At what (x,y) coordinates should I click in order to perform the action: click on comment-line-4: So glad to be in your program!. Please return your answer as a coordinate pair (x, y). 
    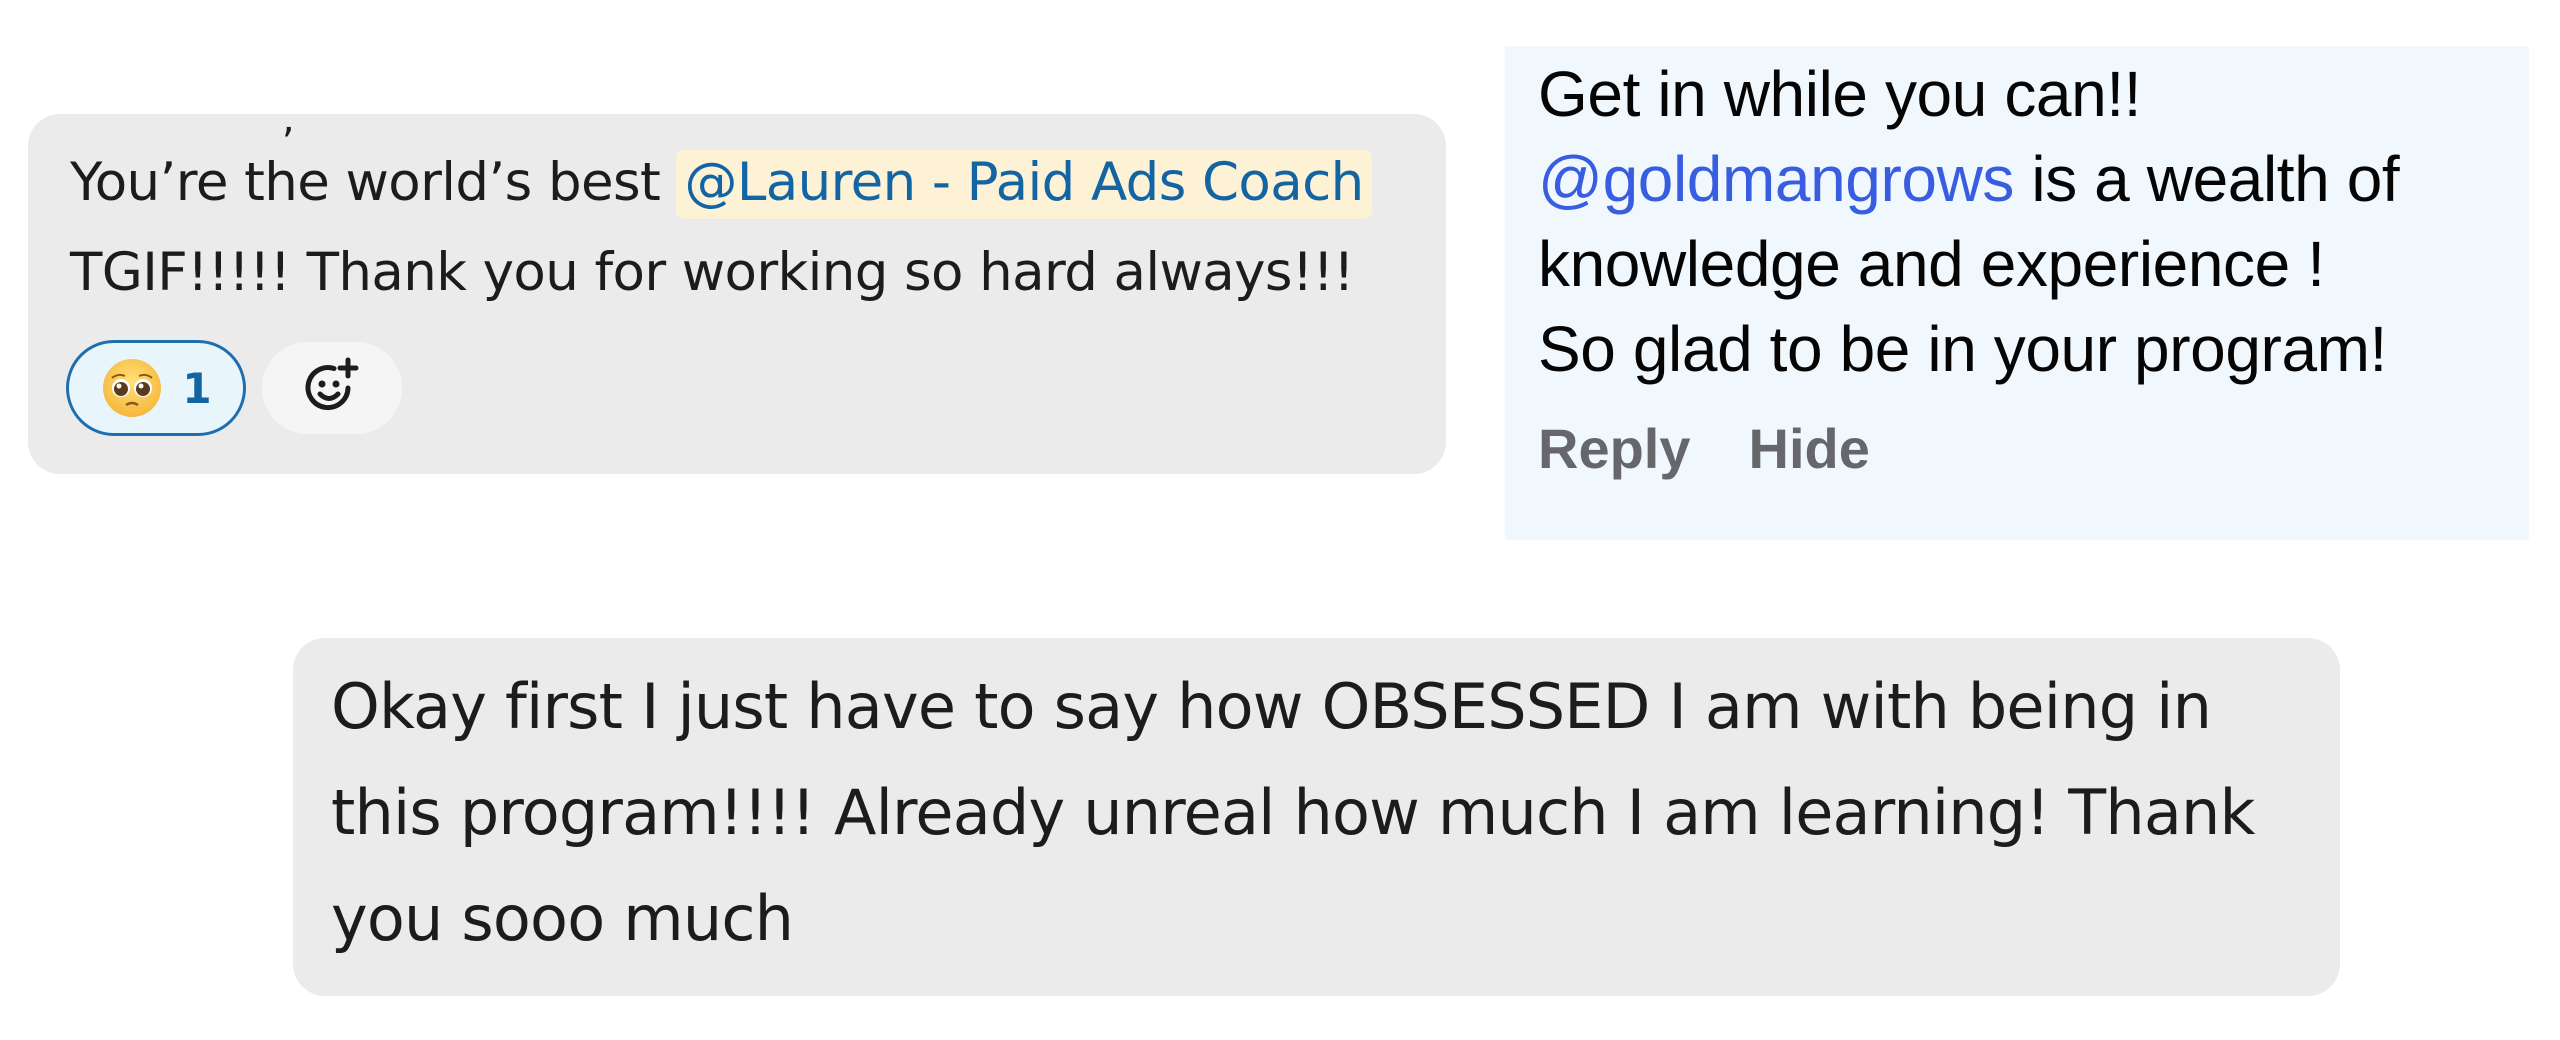
    Looking at the image, I should click on (1962, 349).